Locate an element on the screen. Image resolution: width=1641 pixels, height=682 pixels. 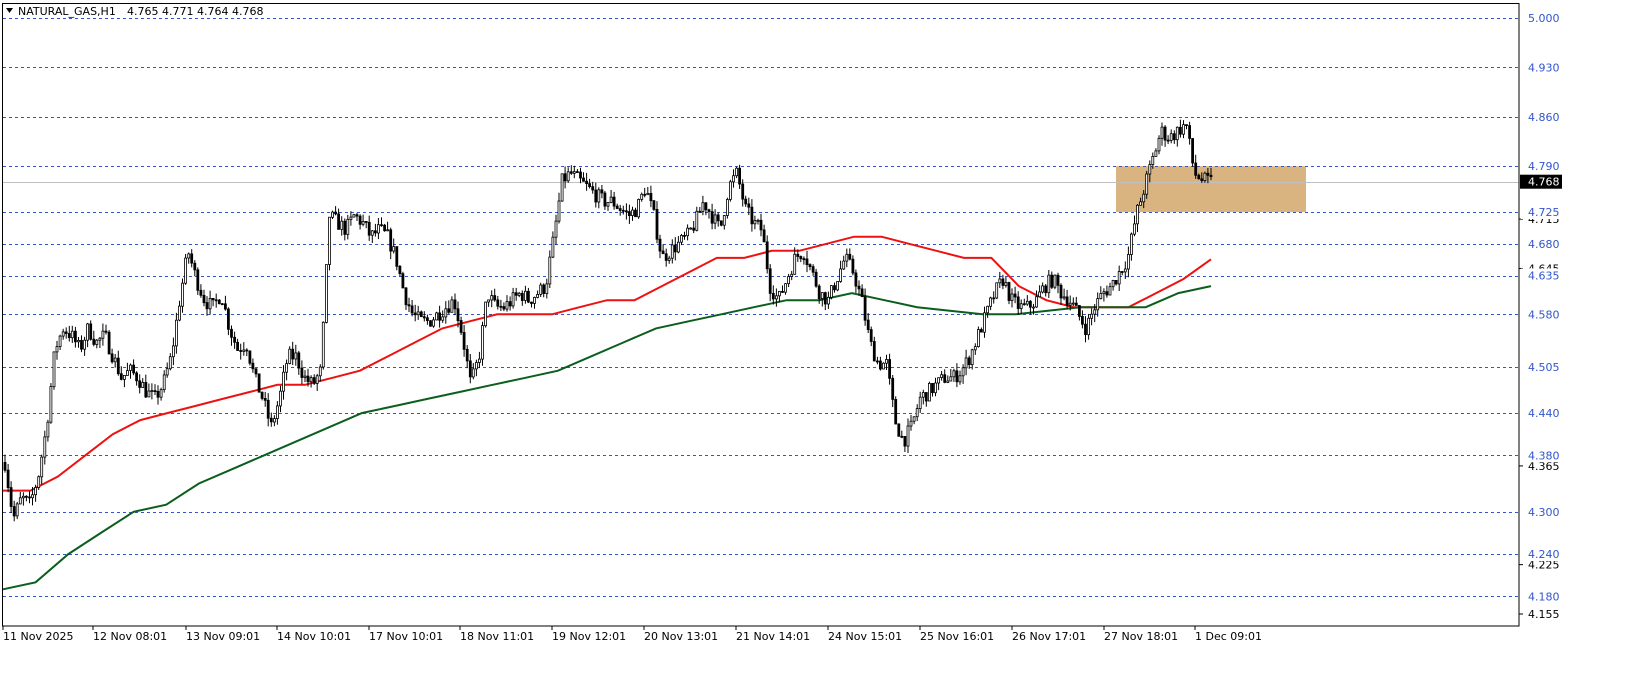
price-level-label: 4.180 is located at coordinates (1544, 596).